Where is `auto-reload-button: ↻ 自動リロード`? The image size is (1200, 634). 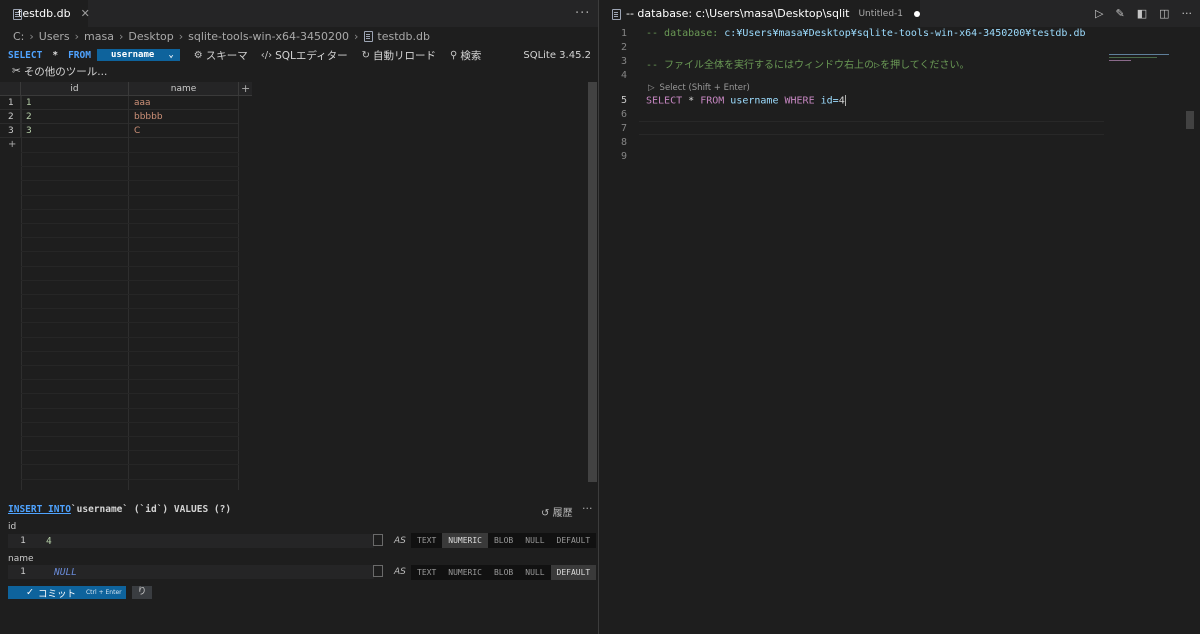 auto-reload-button: ↻ 自動リロード is located at coordinates (399, 55).